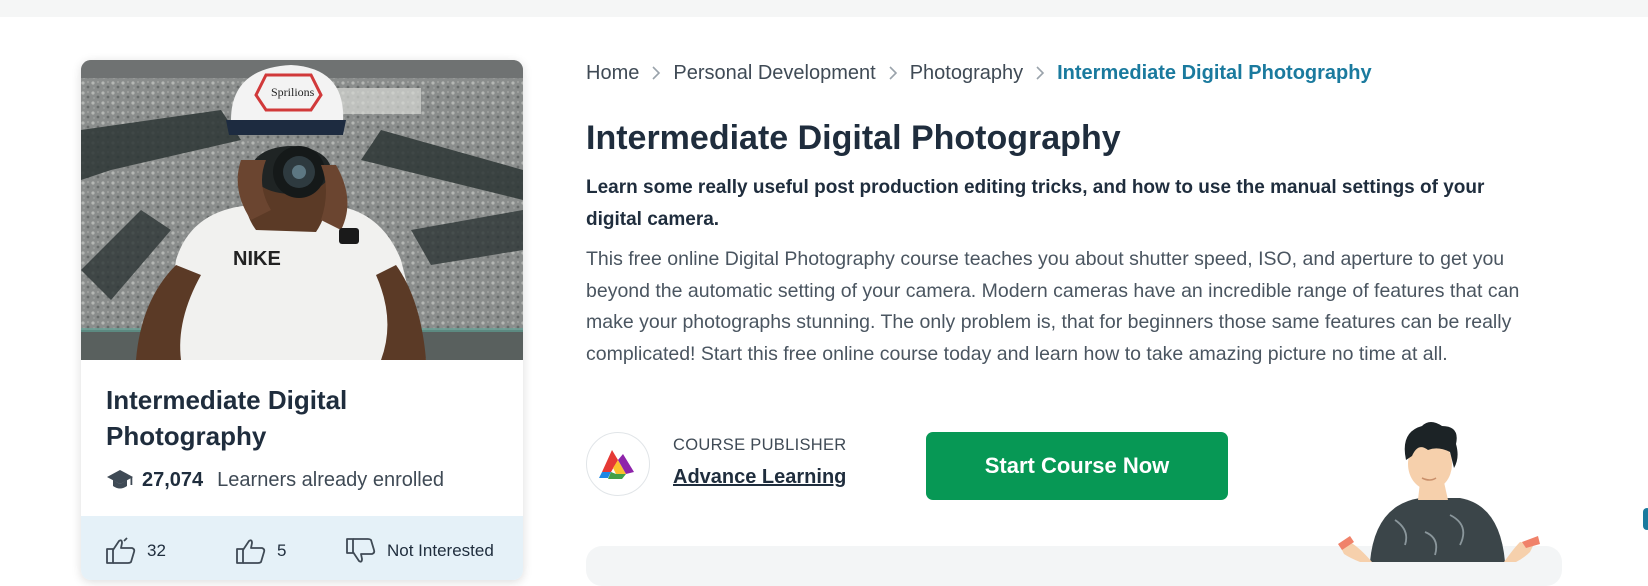 Image resolution: width=1648 pixels, height=586 pixels. I want to click on person-illustration, so click(1439, 492).